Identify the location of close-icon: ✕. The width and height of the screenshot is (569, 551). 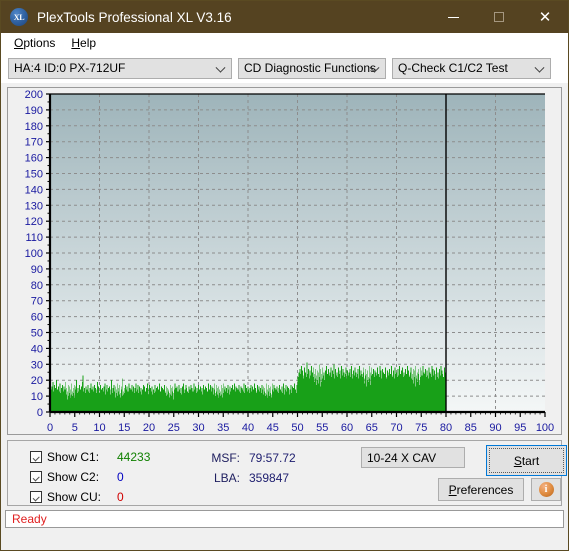
(545, 16).